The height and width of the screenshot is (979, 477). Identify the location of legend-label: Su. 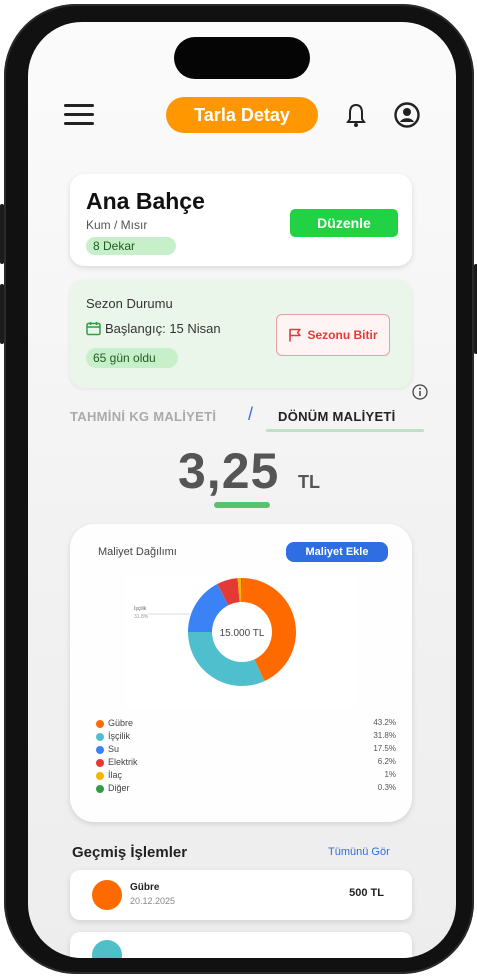
(114, 749).